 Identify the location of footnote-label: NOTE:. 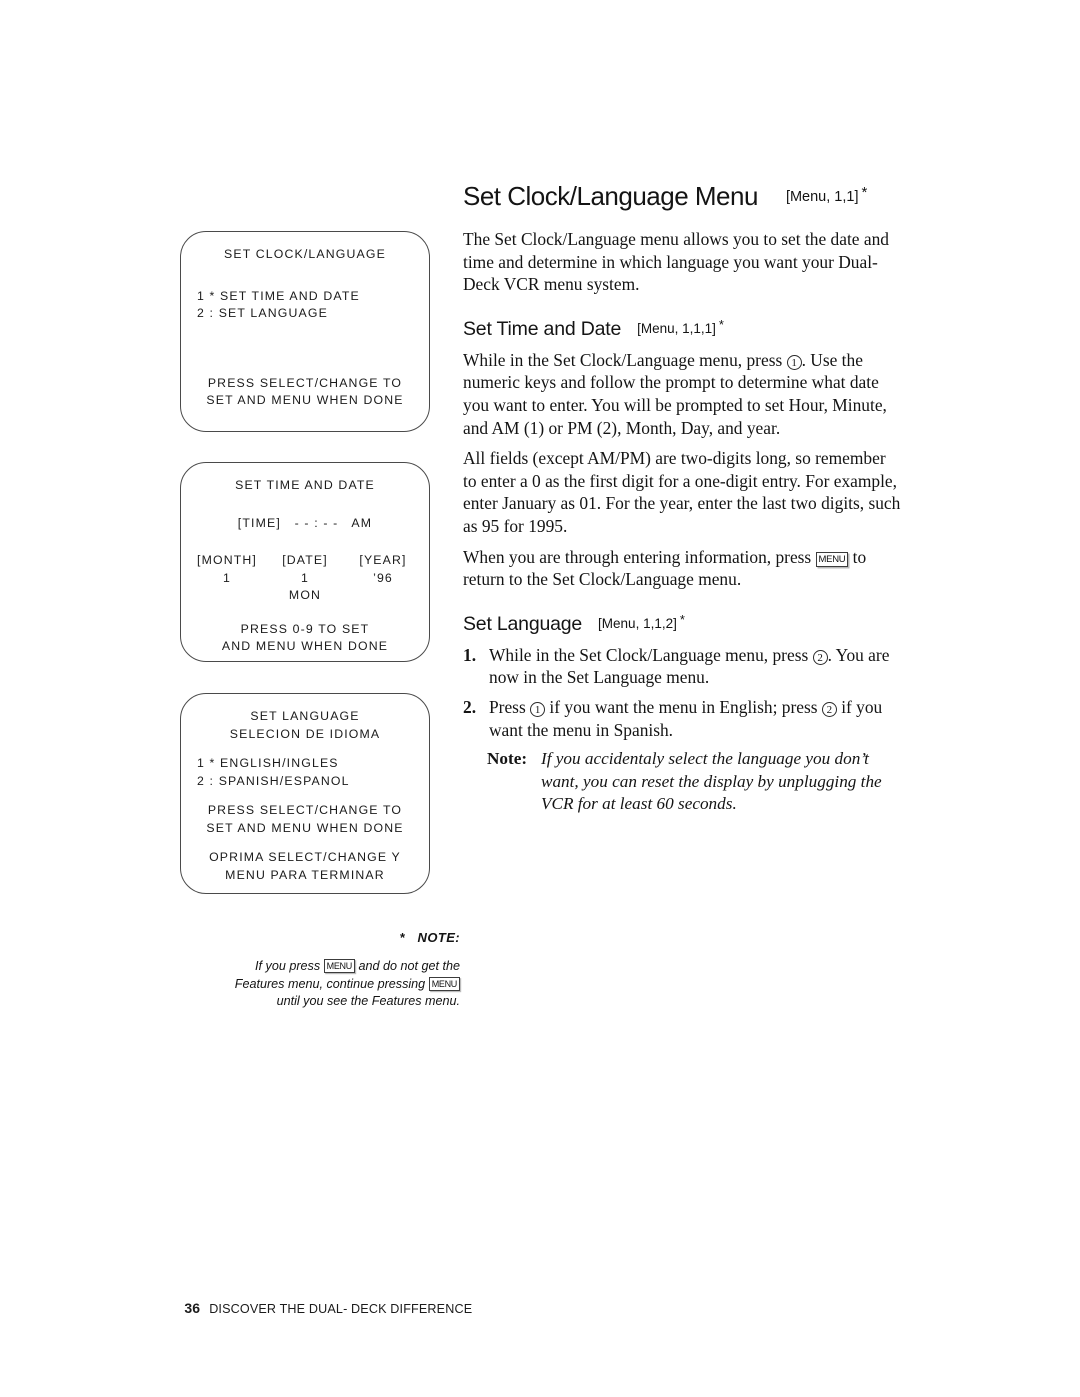
(438, 937).